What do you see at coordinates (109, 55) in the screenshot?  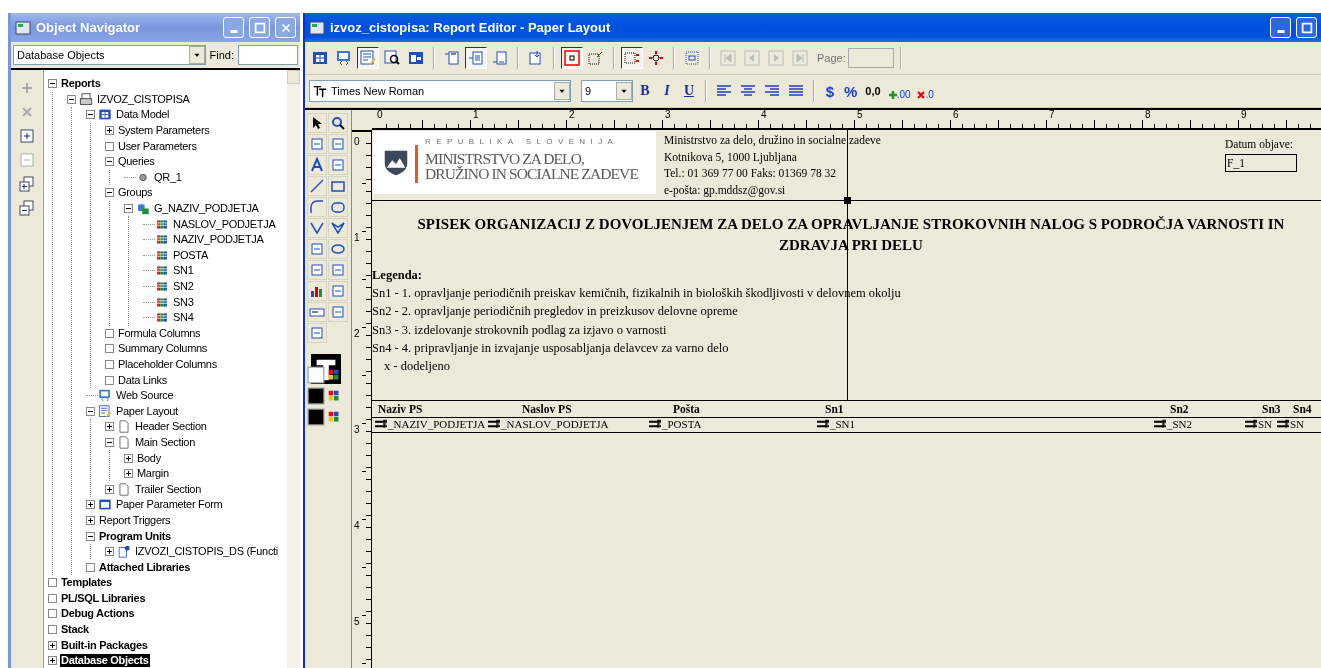 I see `view-dropdown: Database Objects` at bounding box center [109, 55].